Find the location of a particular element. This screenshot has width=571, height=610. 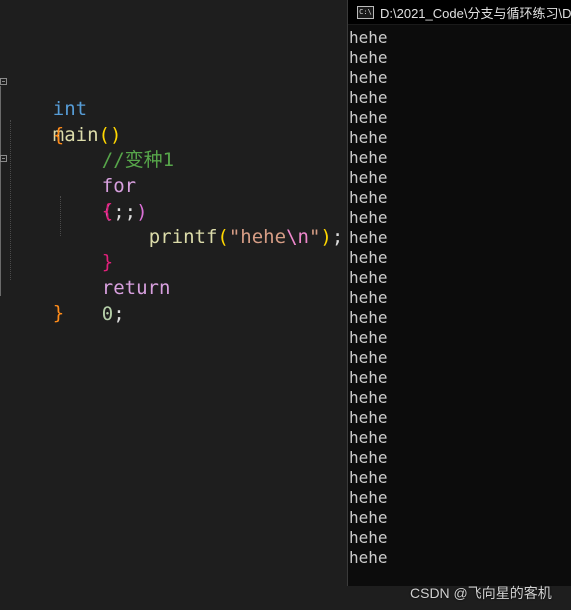

console-titlebar: C:\ D:\2021_Code\分支与循环练习\Debug\ is located at coordinates (459, 12).